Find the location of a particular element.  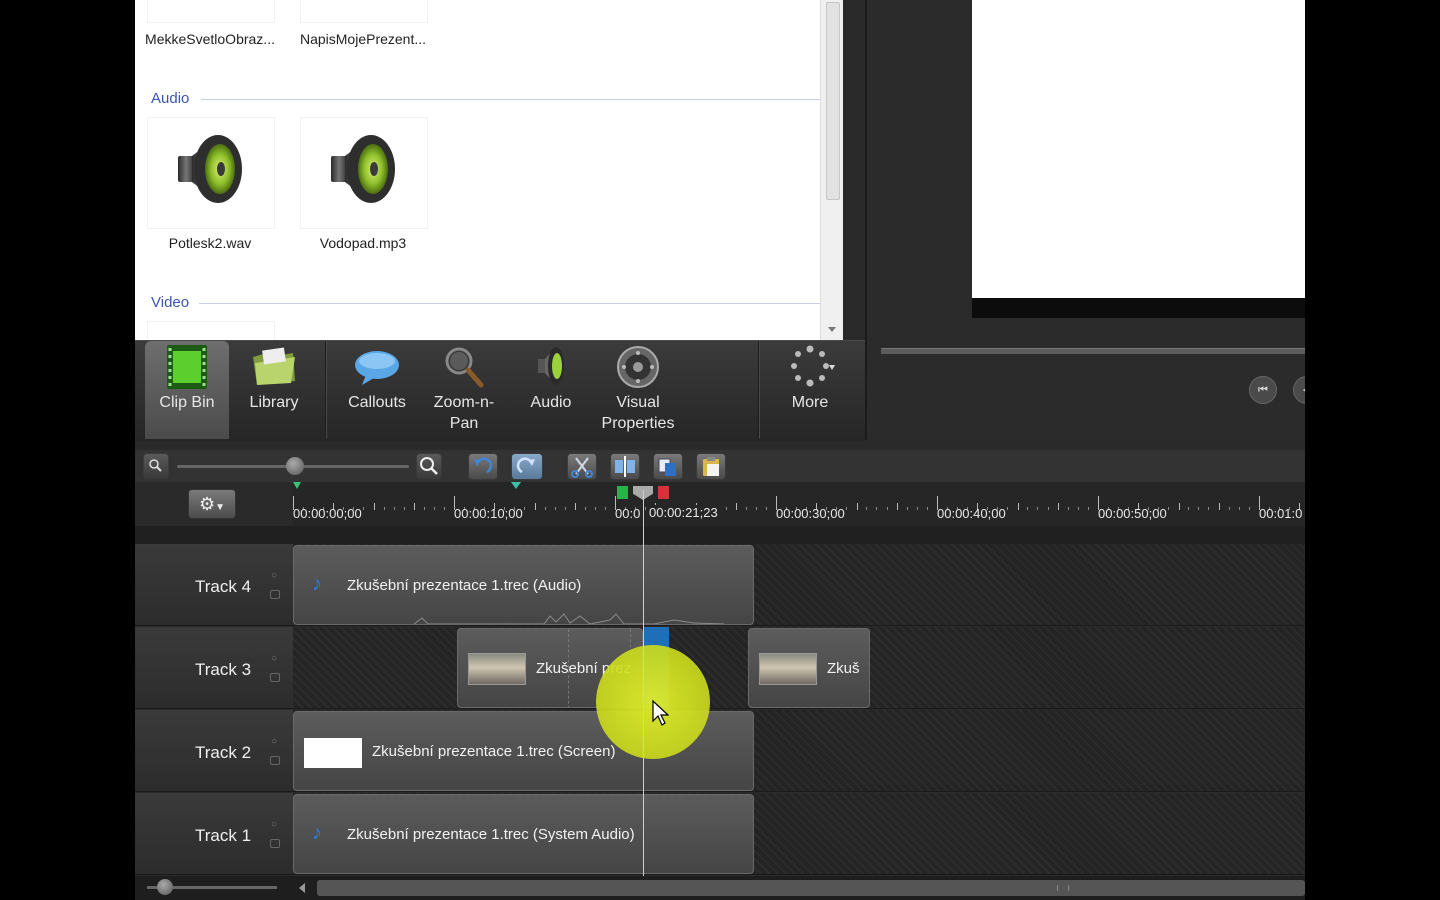

ruler-tick is located at coordinates (575, 506).